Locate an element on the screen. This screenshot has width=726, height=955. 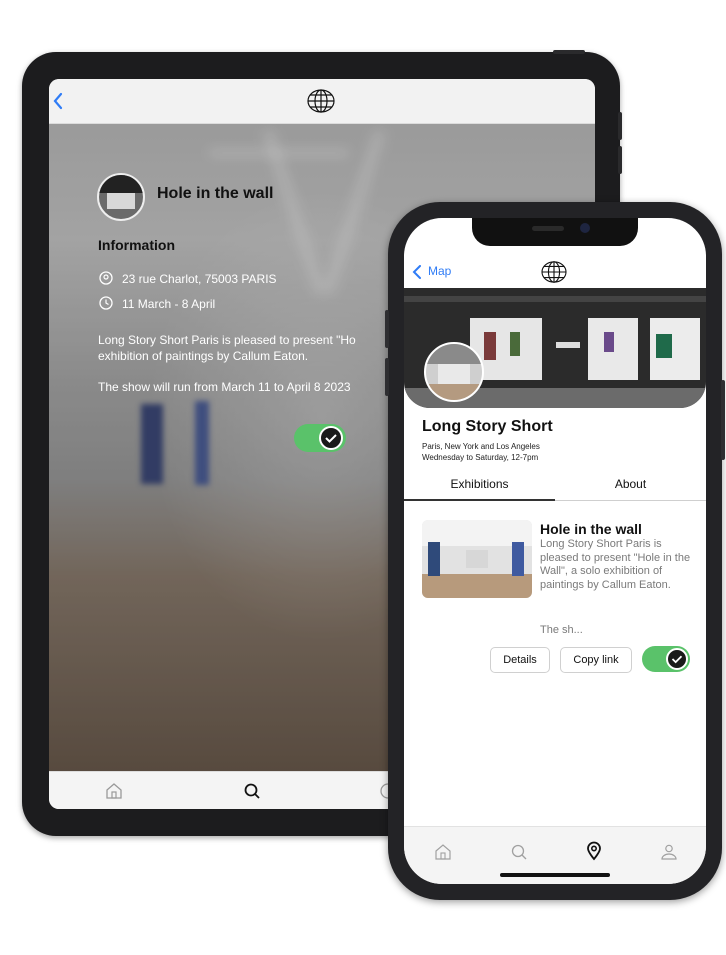
information-heading: Information is located at coordinates (136, 245).